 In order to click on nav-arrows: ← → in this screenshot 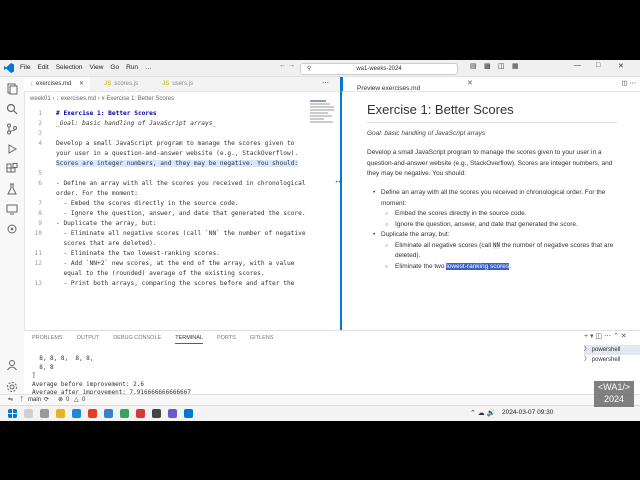, I will do `click(287, 65)`.